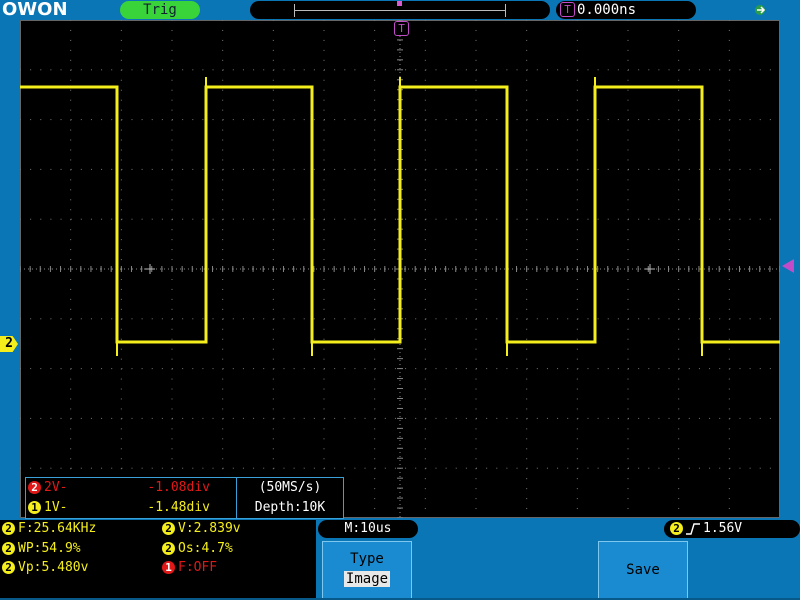  I want to click on save-softkey: Save, so click(643, 570).